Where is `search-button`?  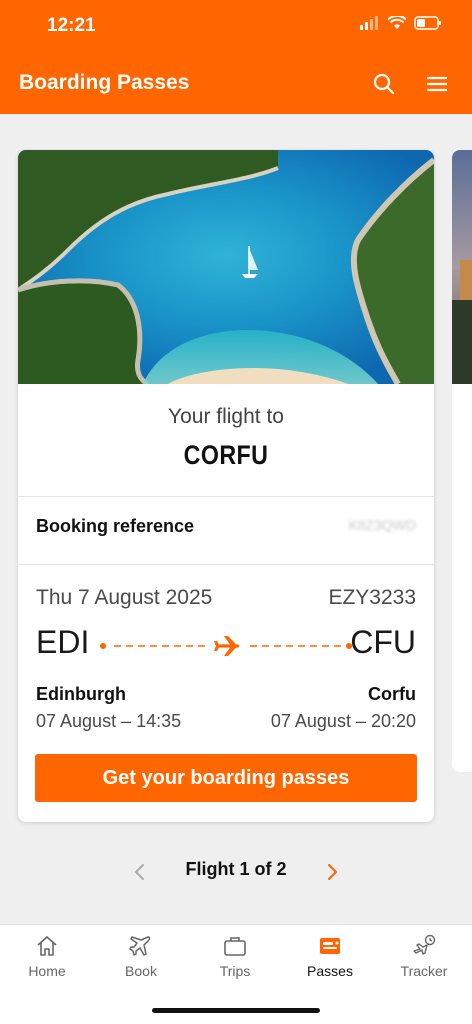 search-button is located at coordinates (384, 84).